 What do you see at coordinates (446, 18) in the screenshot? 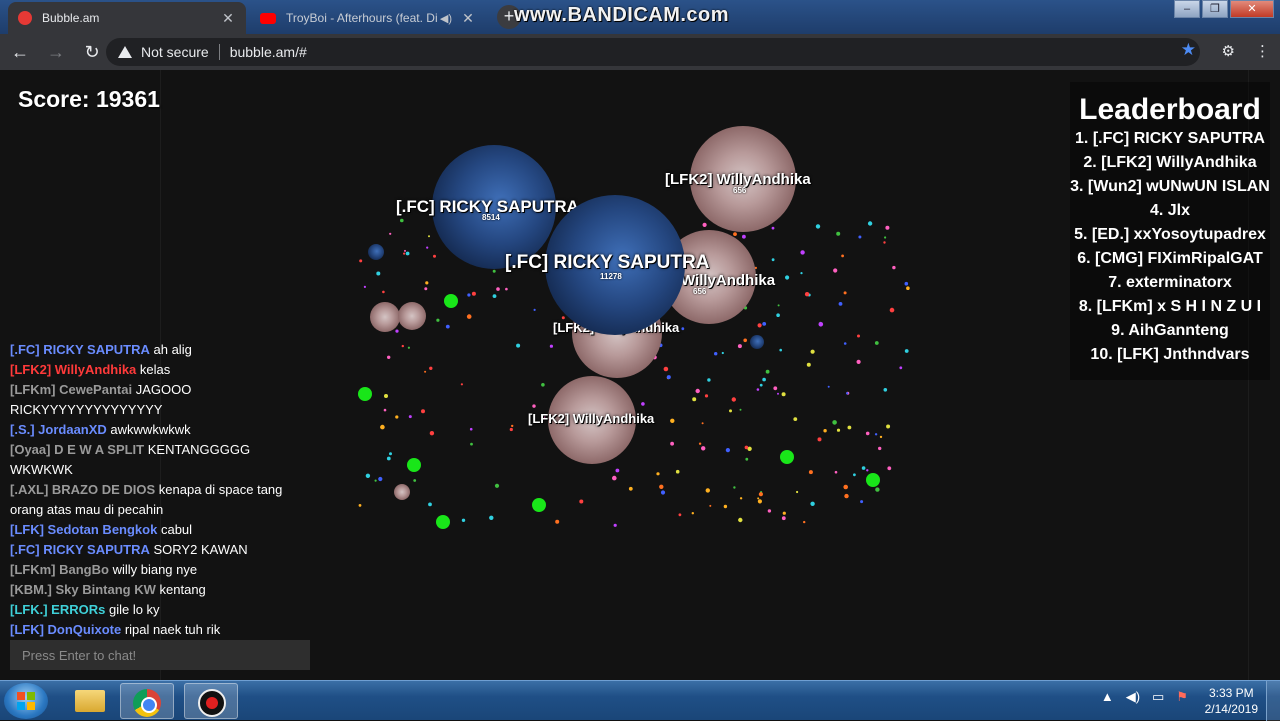
I see `speaker-icon: ◀)` at bounding box center [446, 18].